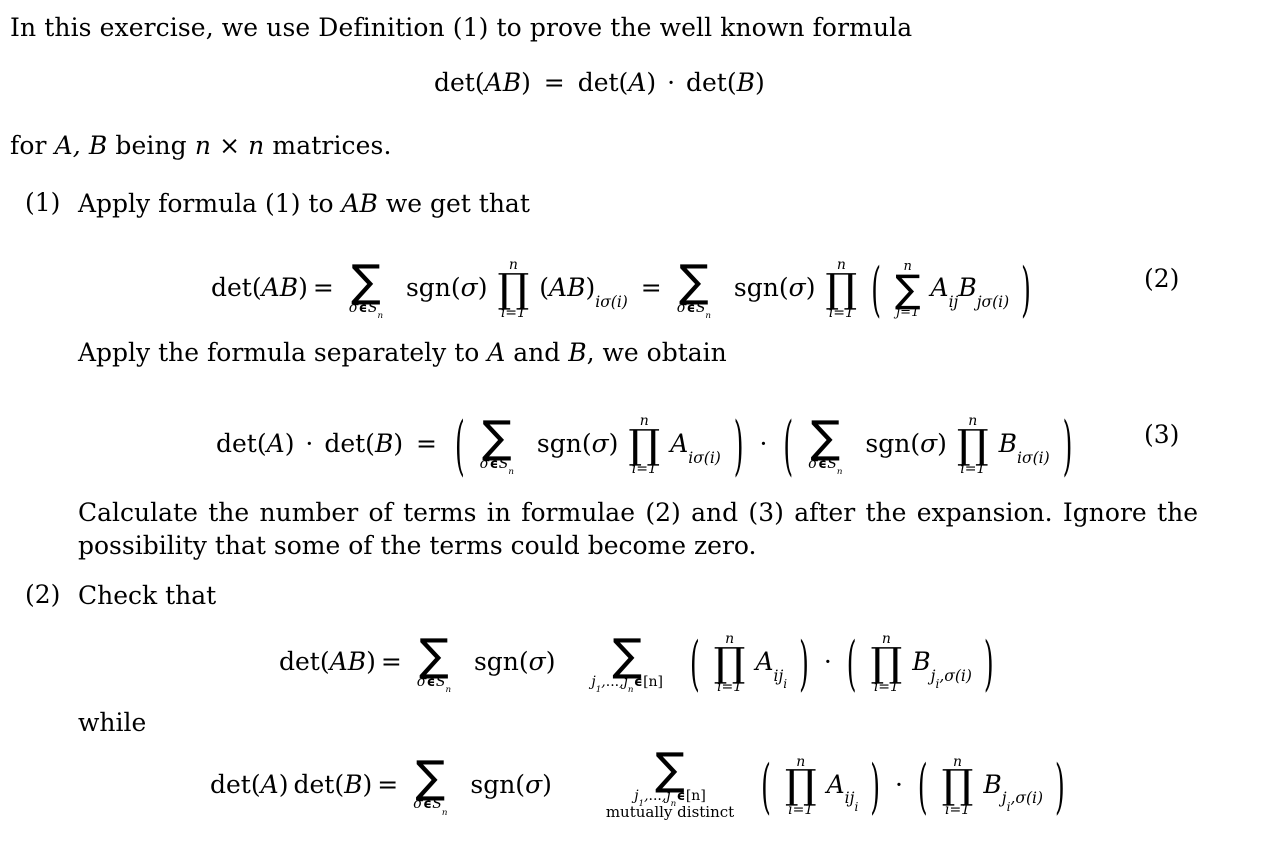  What do you see at coordinates (763, 444) in the screenshot?
I see `cdot-3: ·` at bounding box center [763, 444].